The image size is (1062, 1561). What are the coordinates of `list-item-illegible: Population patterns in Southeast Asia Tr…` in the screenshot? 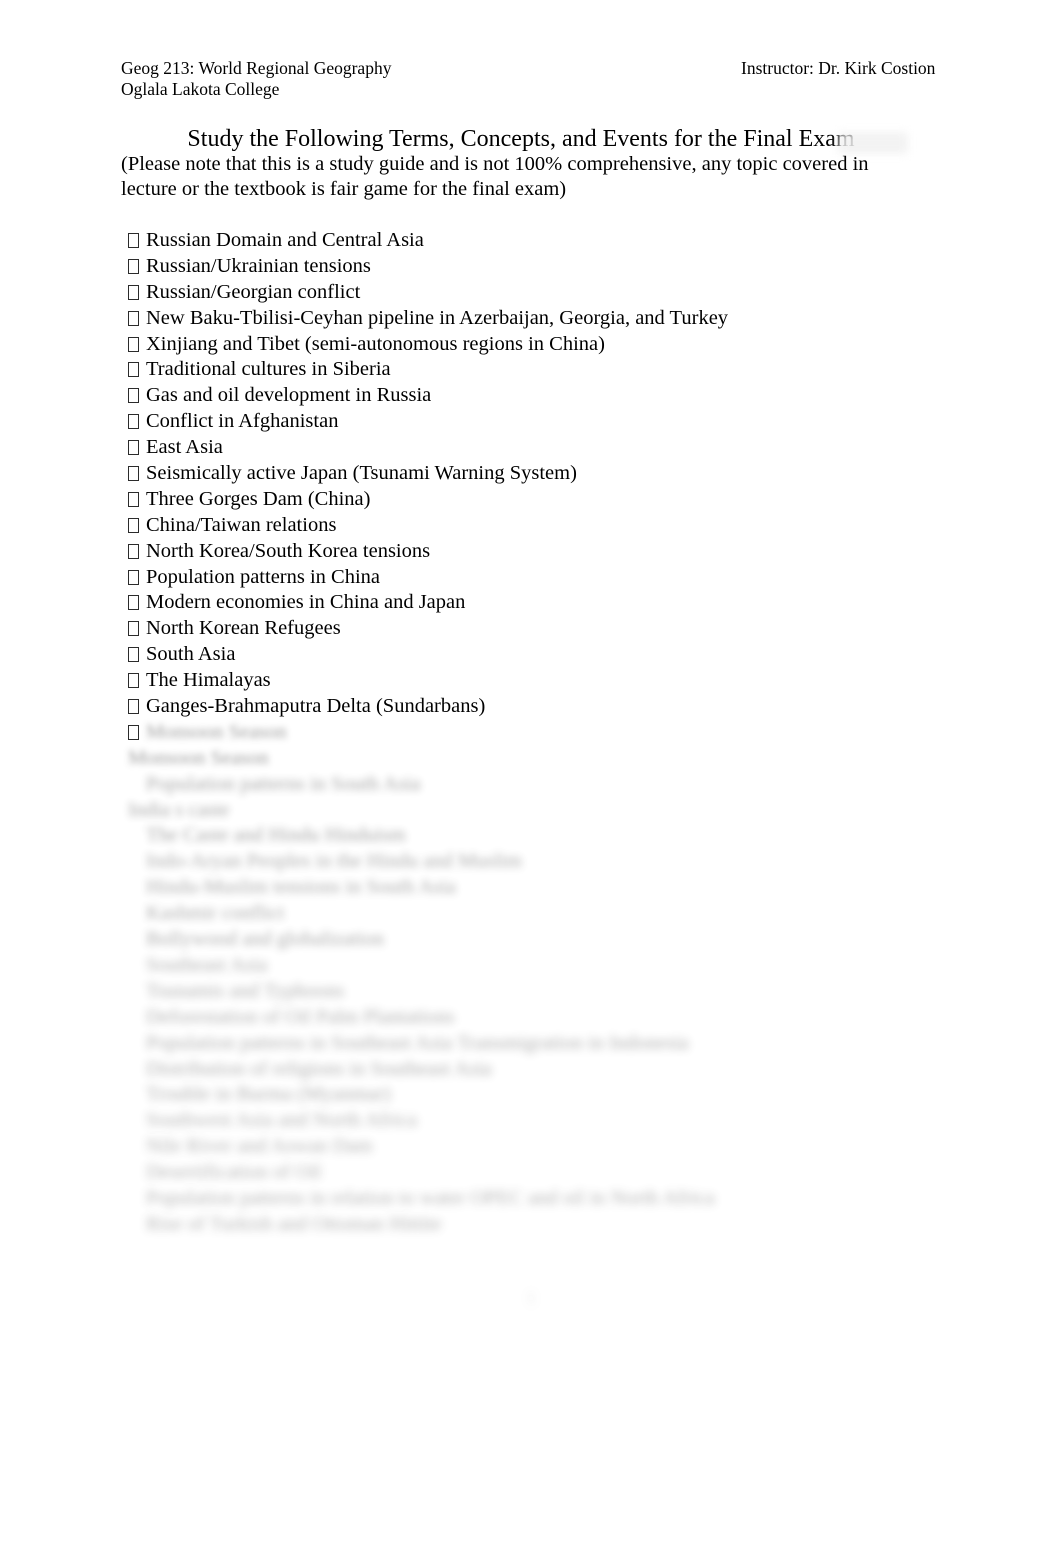 It's located at (536, 1044).